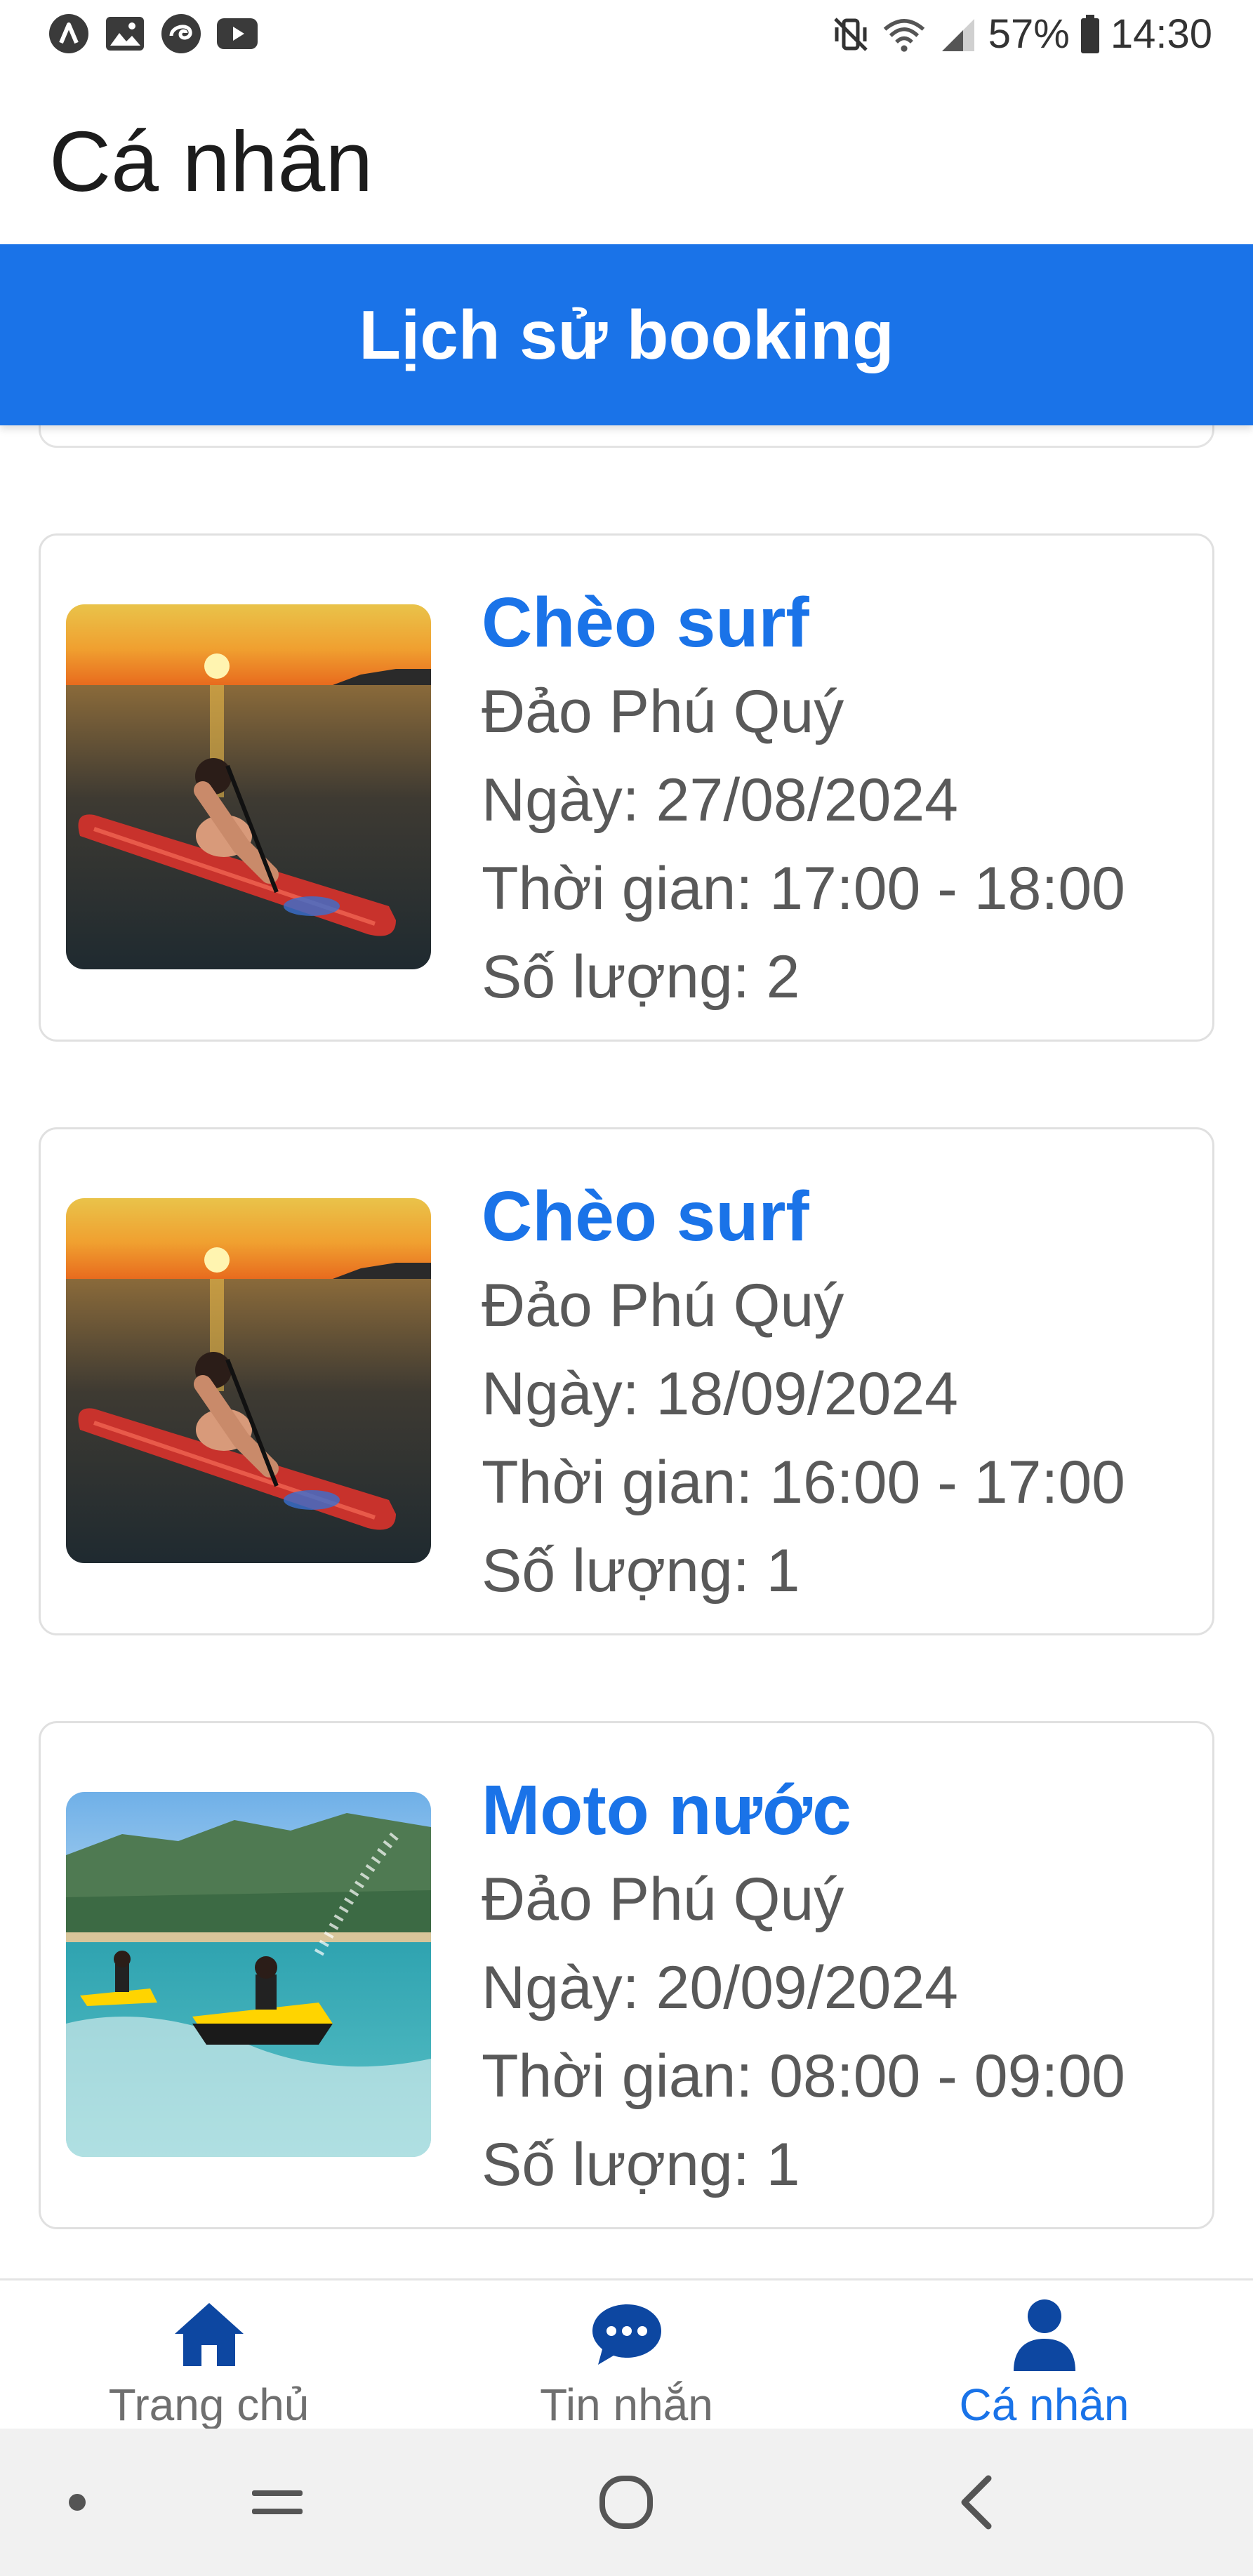 Image resolution: width=1253 pixels, height=2576 pixels. What do you see at coordinates (803, 889) in the screenshot?
I see `booking-time: Thời gian: 17:00 - 18:00` at bounding box center [803, 889].